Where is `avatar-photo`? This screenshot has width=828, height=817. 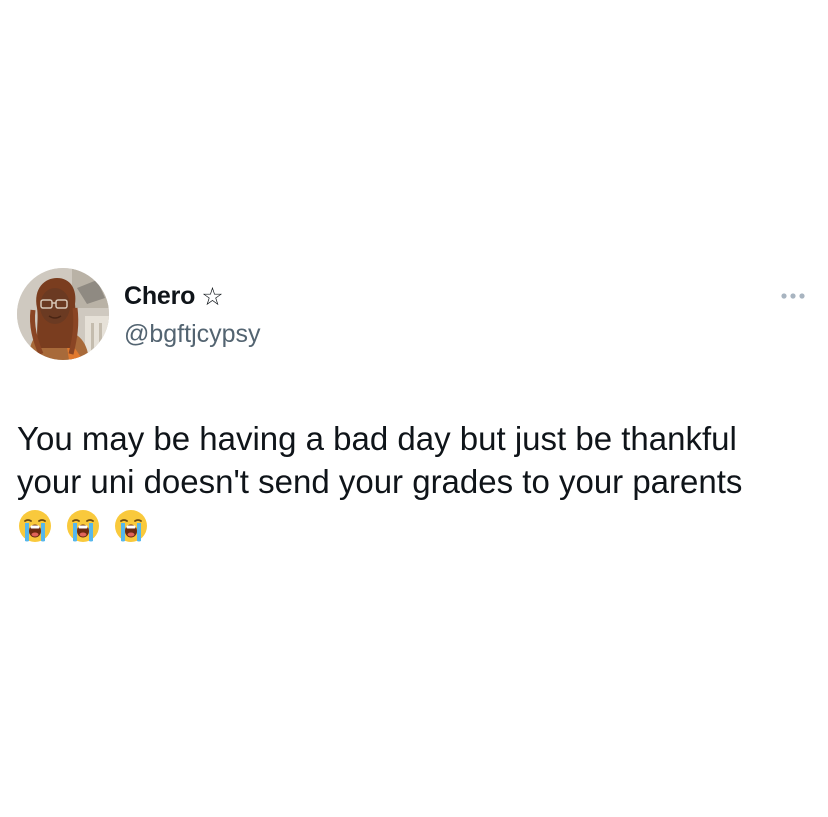 avatar-photo is located at coordinates (63, 314).